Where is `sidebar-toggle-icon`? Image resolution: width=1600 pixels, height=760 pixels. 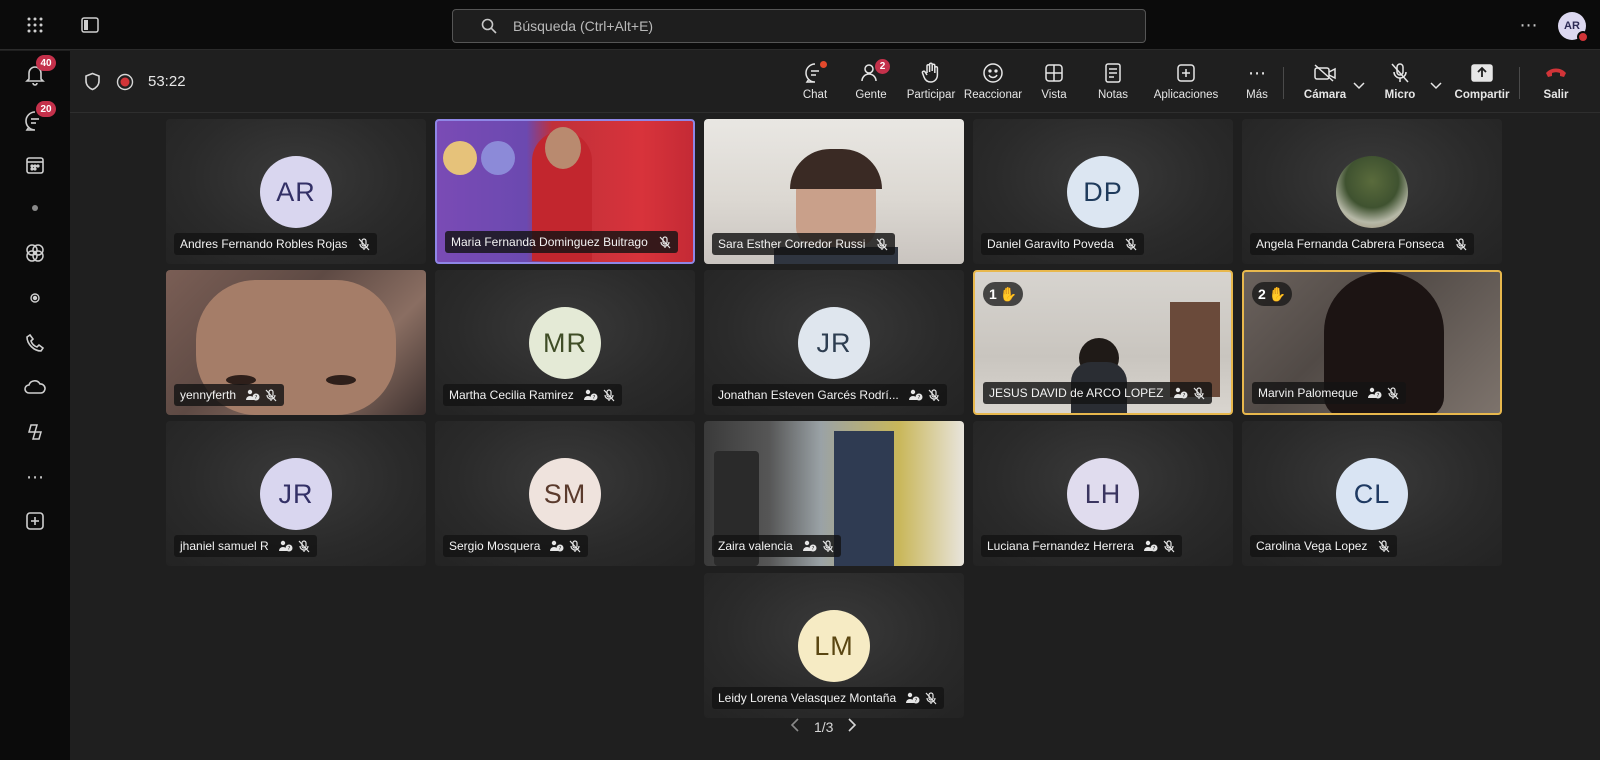 sidebar-toggle-icon is located at coordinates (90, 25).